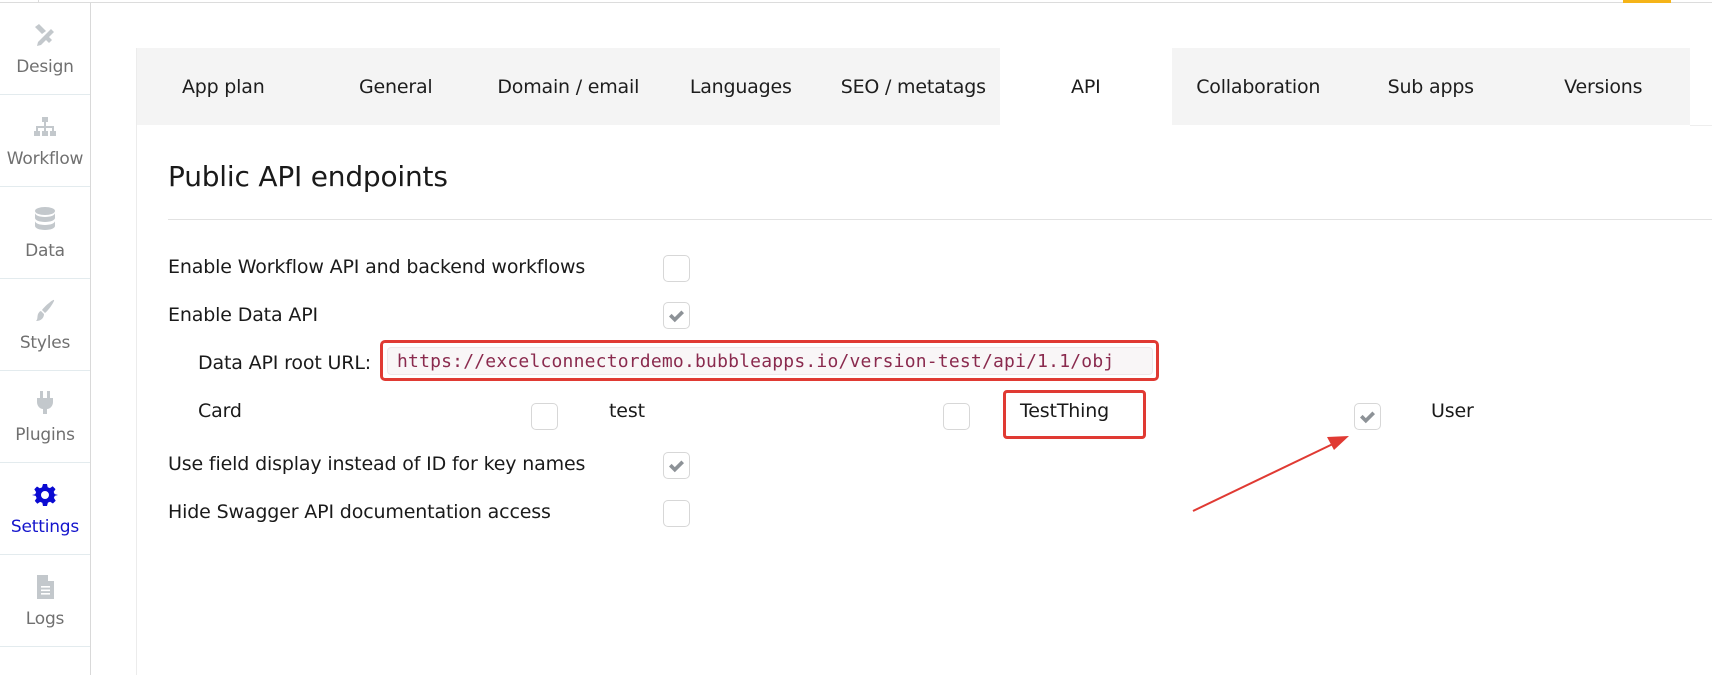  I want to click on data-type-card-label: Card, so click(220, 411).